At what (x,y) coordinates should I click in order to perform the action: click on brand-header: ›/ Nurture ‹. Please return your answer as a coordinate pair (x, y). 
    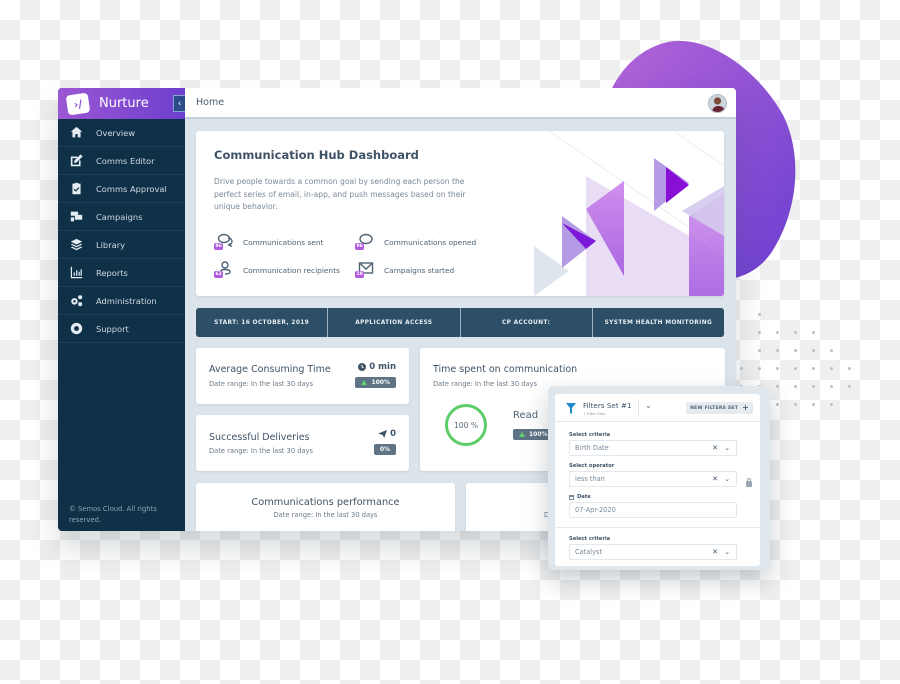
    Looking at the image, I should click on (121, 103).